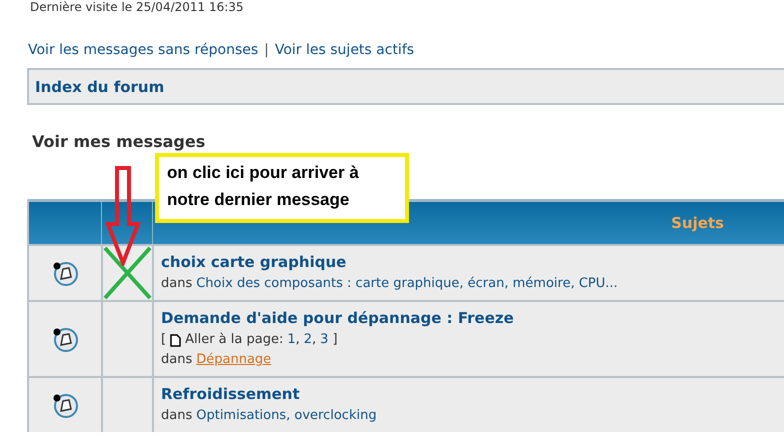 The width and height of the screenshot is (784, 446). Describe the element at coordinates (163, 340) in the screenshot. I see `bracket: [` at that location.